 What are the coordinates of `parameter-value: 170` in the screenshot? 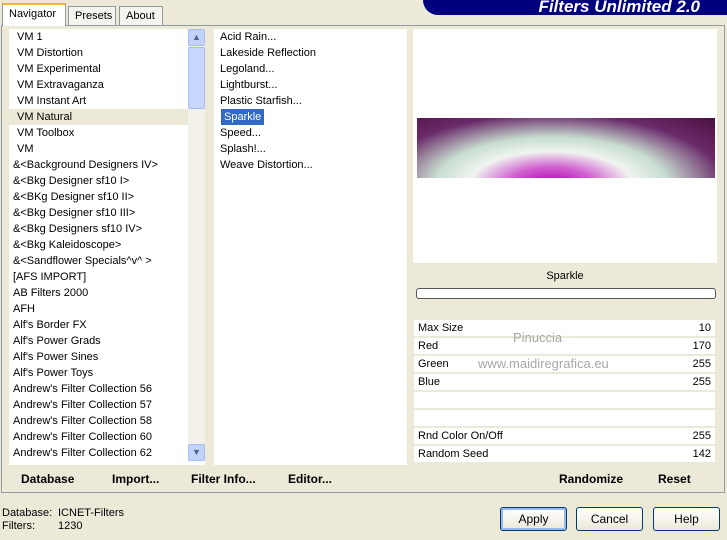 It's located at (701, 346).